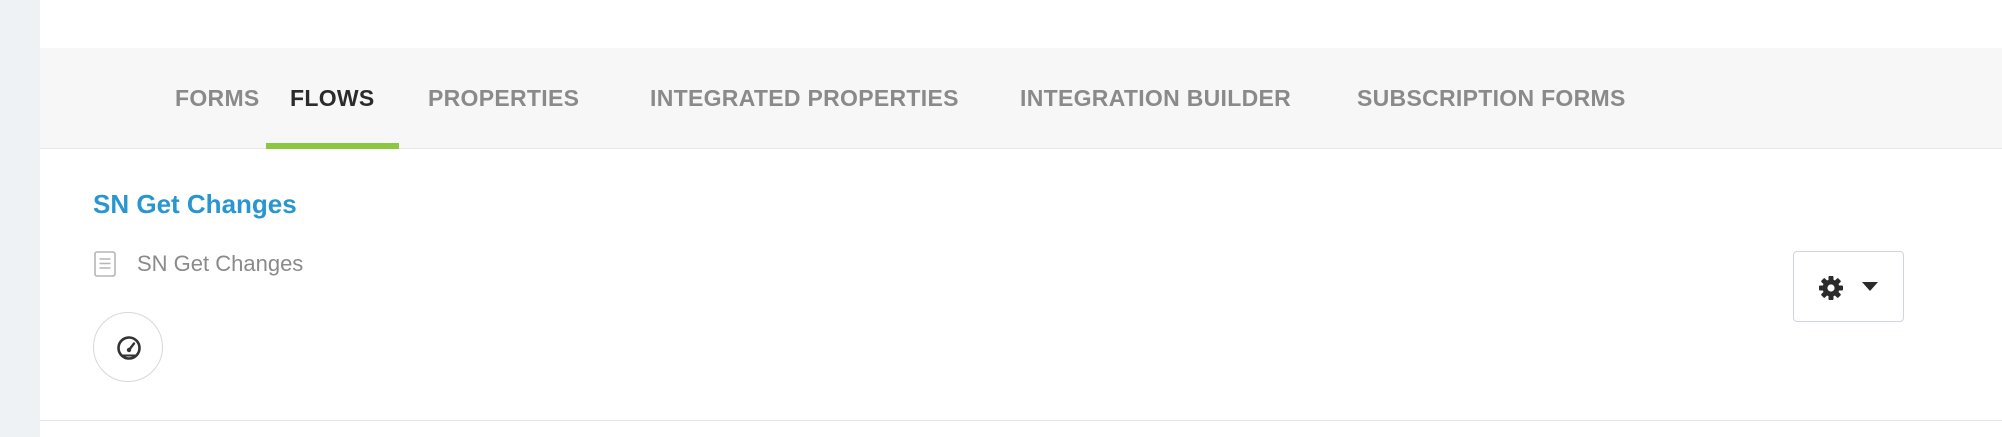 Image resolution: width=2002 pixels, height=437 pixels. Describe the element at coordinates (1870, 286) in the screenshot. I see `caret-down-icon` at that location.